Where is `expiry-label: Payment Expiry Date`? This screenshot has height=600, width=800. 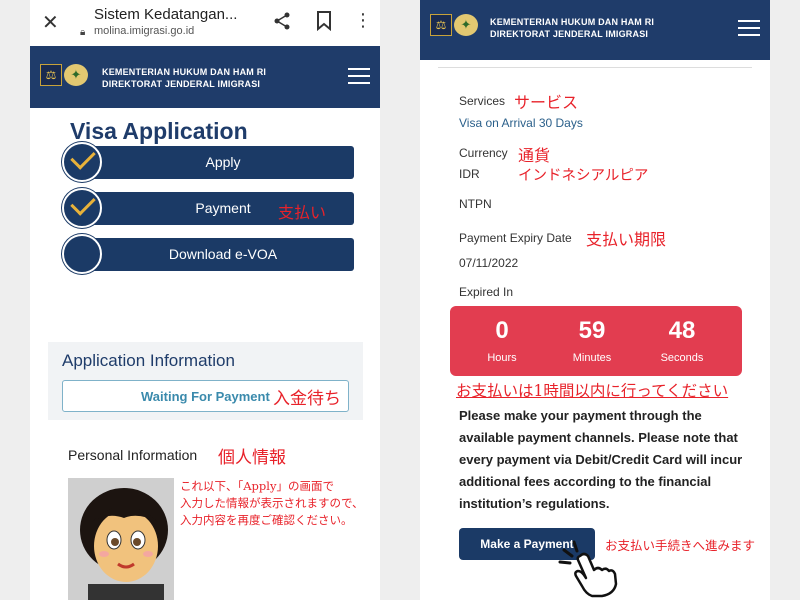
expiry-label: Payment Expiry Date is located at coordinates (515, 238).